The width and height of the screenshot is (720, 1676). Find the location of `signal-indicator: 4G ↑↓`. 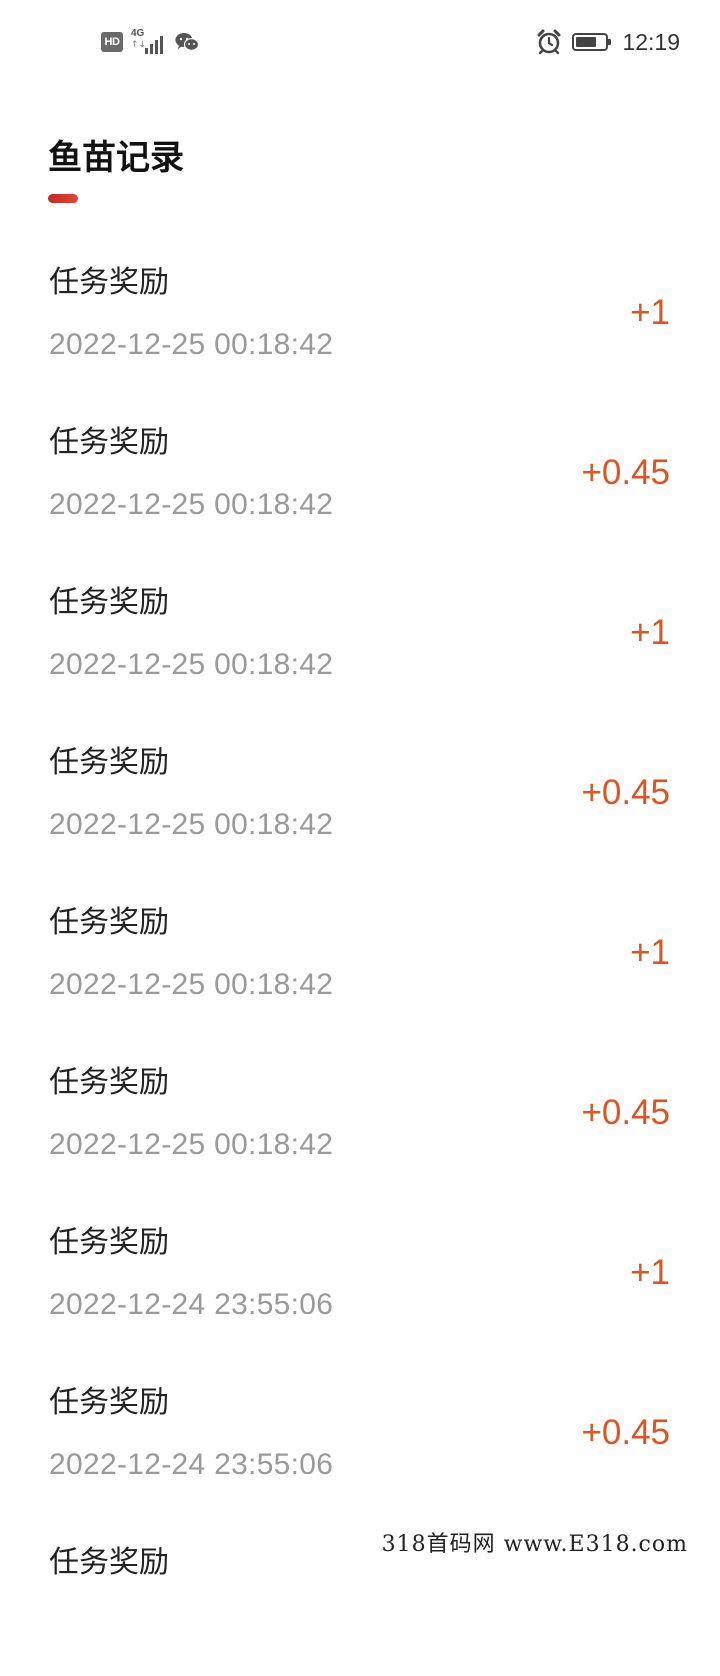

signal-indicator: 4G ↑↓ is located at coordinates (149, 41).